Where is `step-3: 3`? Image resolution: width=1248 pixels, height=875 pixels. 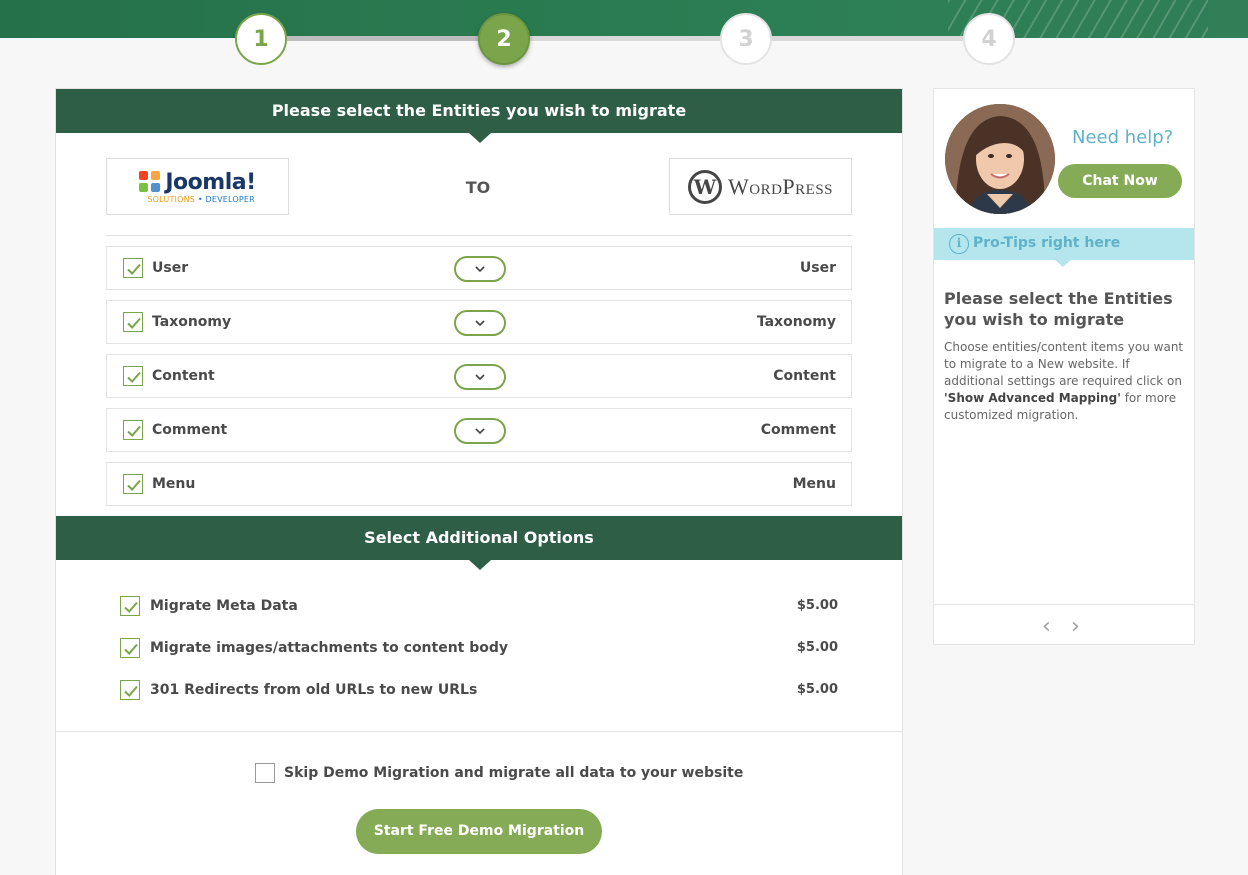 step-3: 3 is located at coordinates (746, 39).